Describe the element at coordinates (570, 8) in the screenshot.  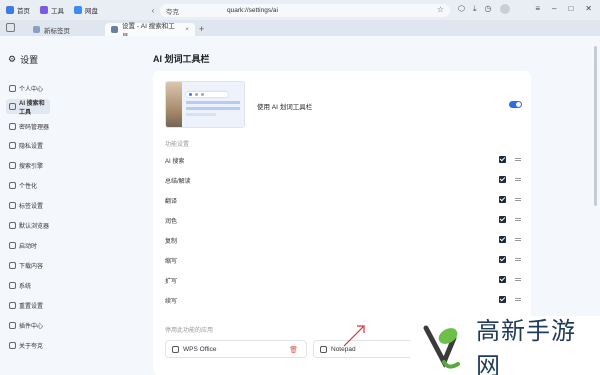
I see `maximize-icon: □` at that location.